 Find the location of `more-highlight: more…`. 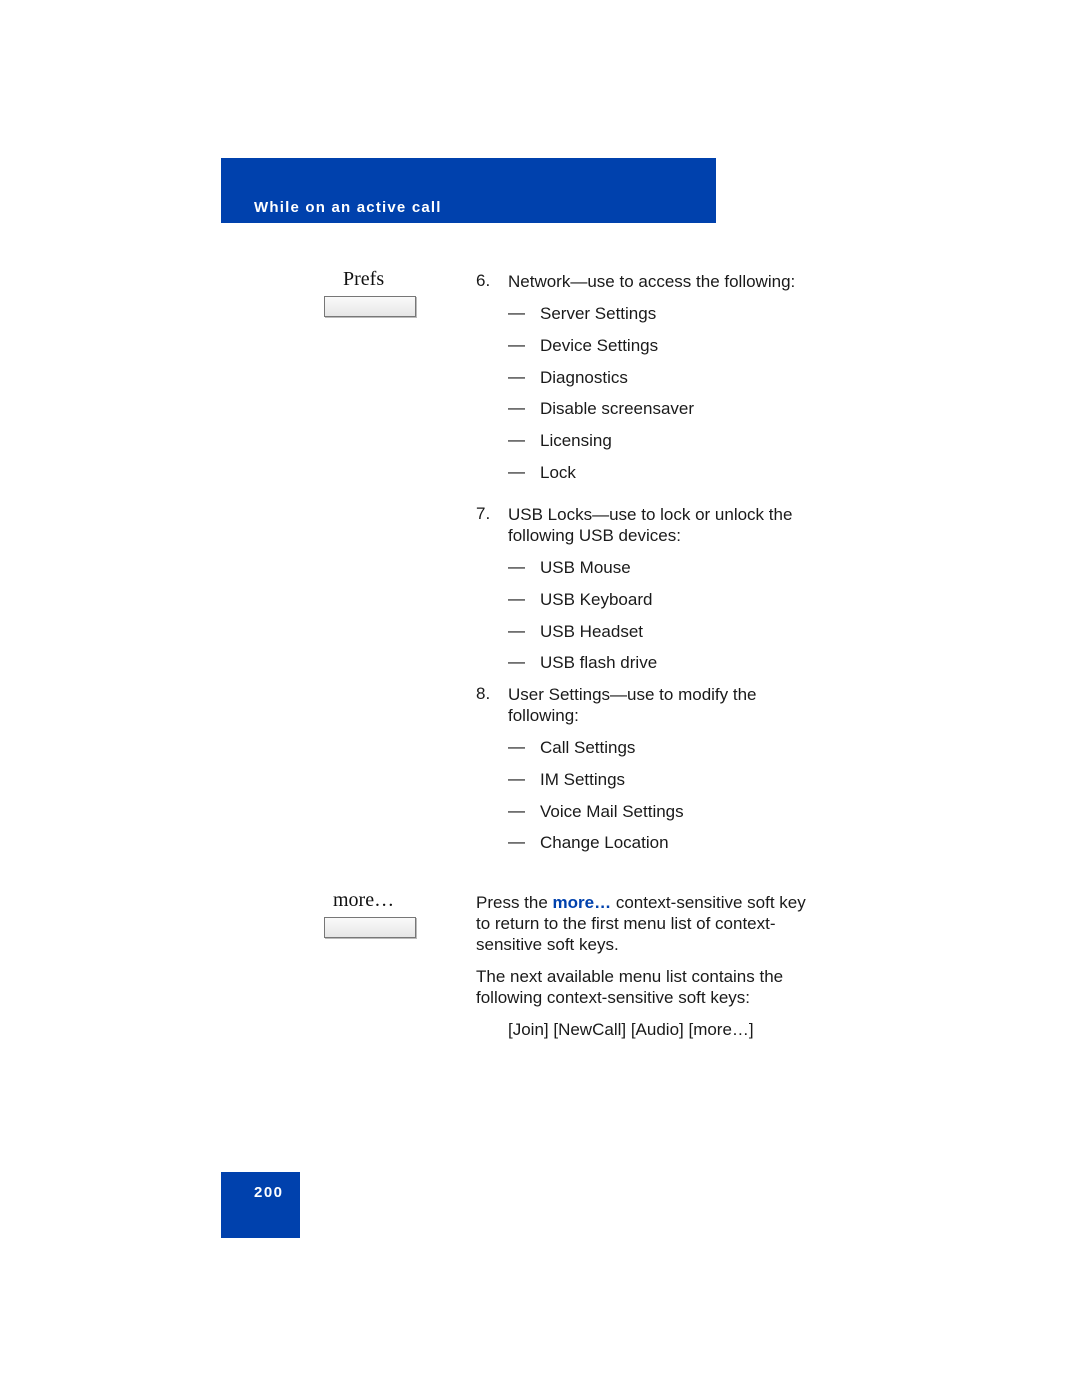

more-highlight: more… is located at coordinates (582, 902).